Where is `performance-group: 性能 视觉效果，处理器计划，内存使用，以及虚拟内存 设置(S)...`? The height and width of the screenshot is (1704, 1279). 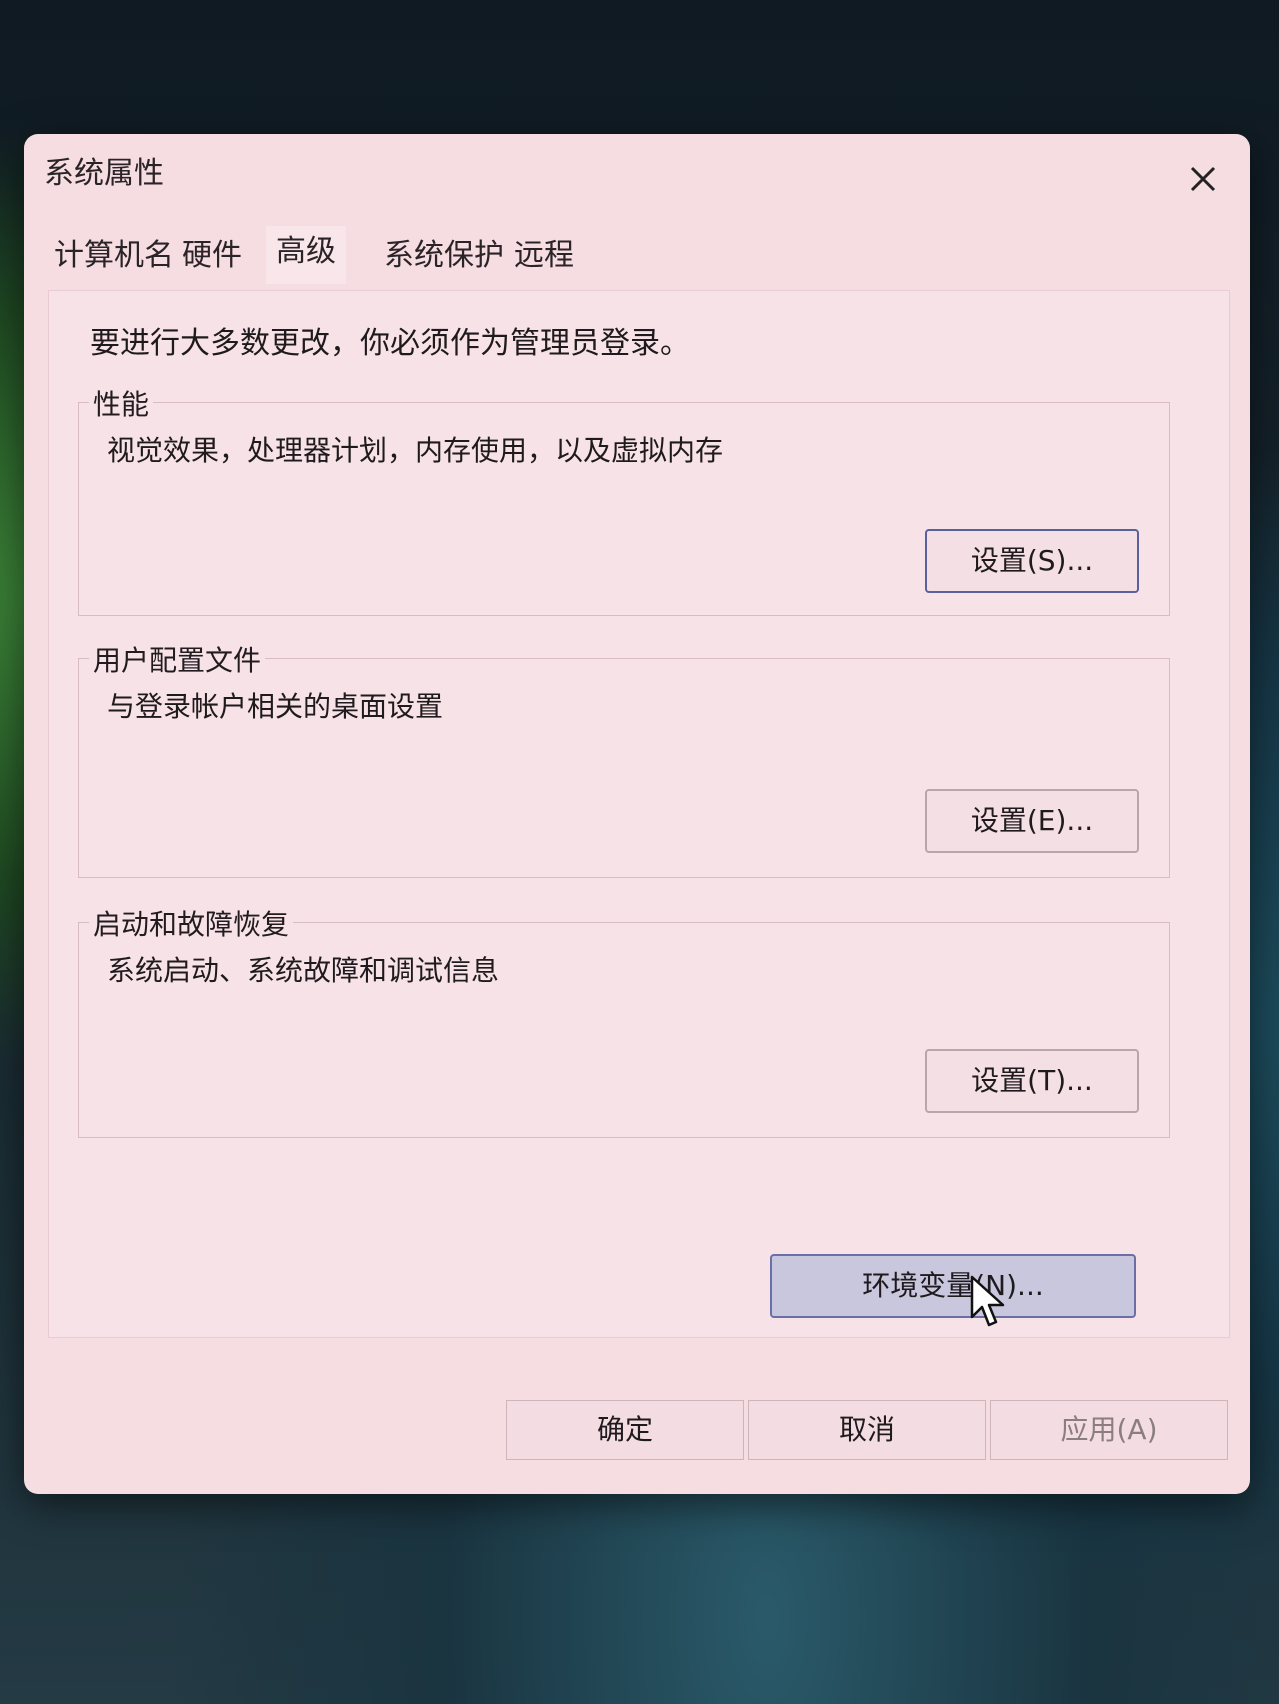
performance-group: 性能 视觉效果，处理器计划，内存使用，以及虚拟内存 设置(S)... is located at coordinates (624, 499).